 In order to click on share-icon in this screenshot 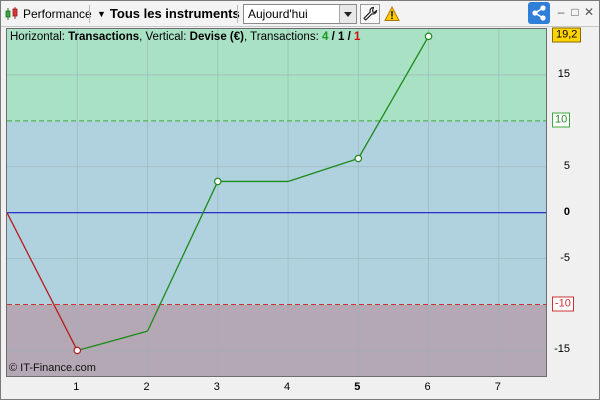, I will do `click(539, 13)`.